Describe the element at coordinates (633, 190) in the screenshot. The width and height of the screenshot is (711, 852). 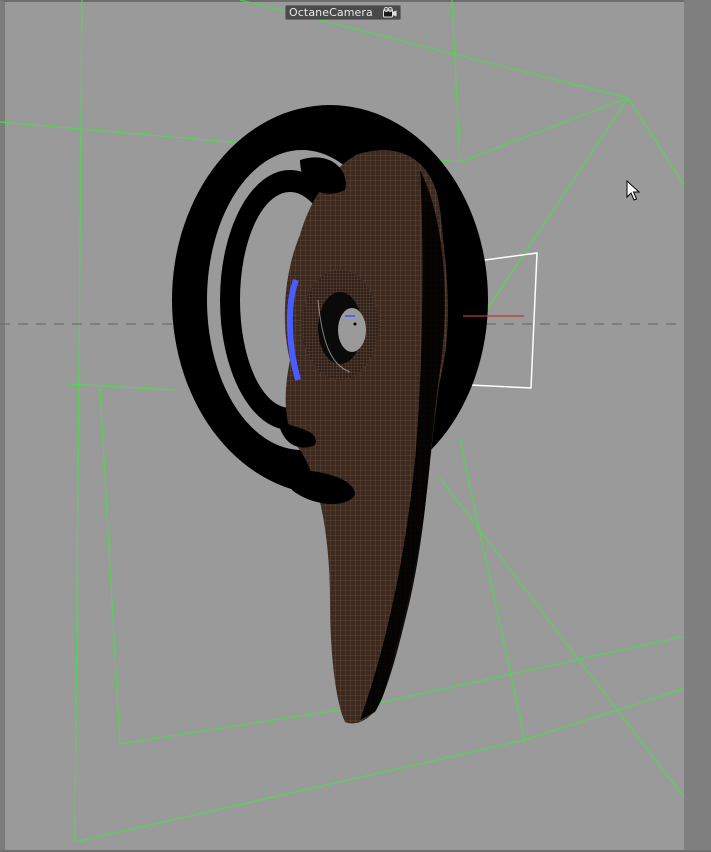
I see `pointer-cursor-icon` at that location.